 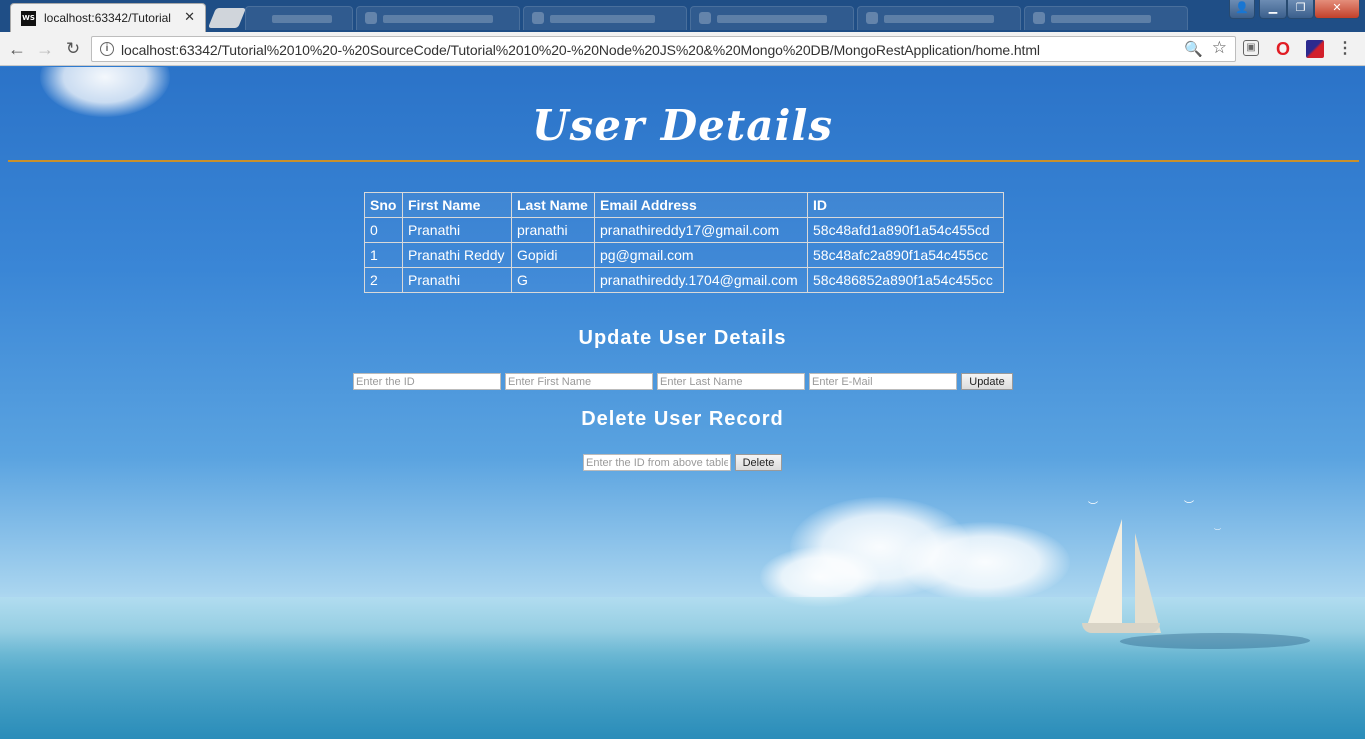 What do you see at coordinates (457, 205) in the screenshot?
I see `column-header: First Name` at bounding box center [457, 205].